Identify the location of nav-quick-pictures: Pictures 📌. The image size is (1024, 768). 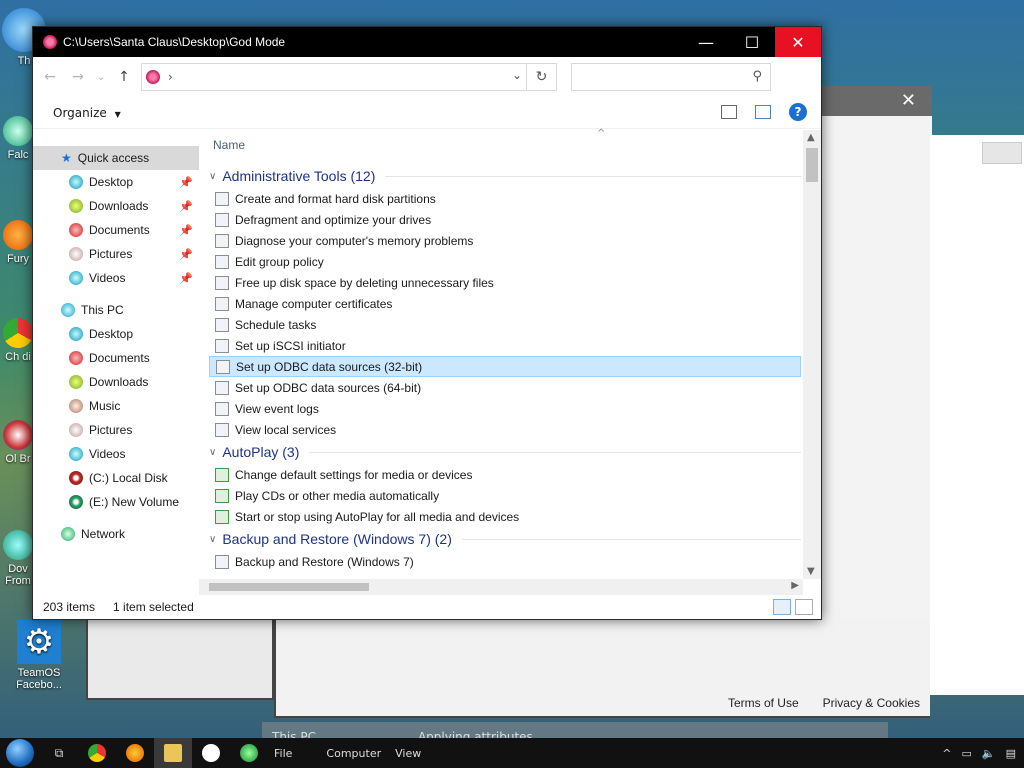
(116, 254).